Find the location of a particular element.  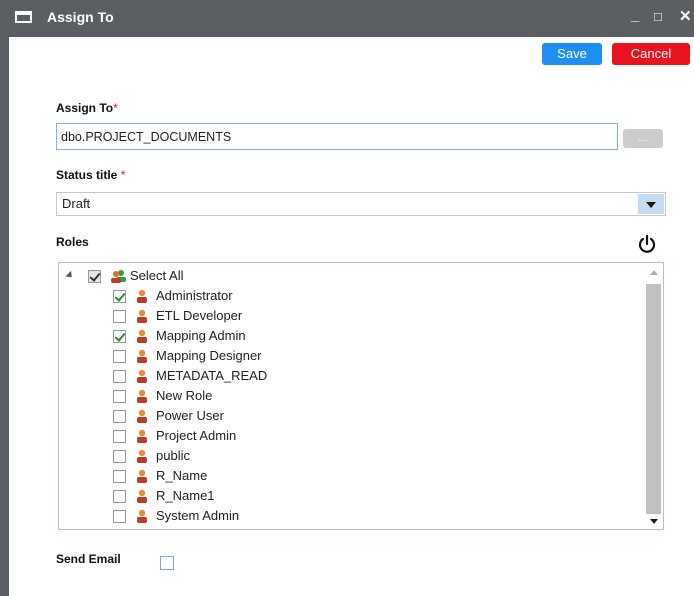

role-row: System Admin is located at coordinates (349, 516).